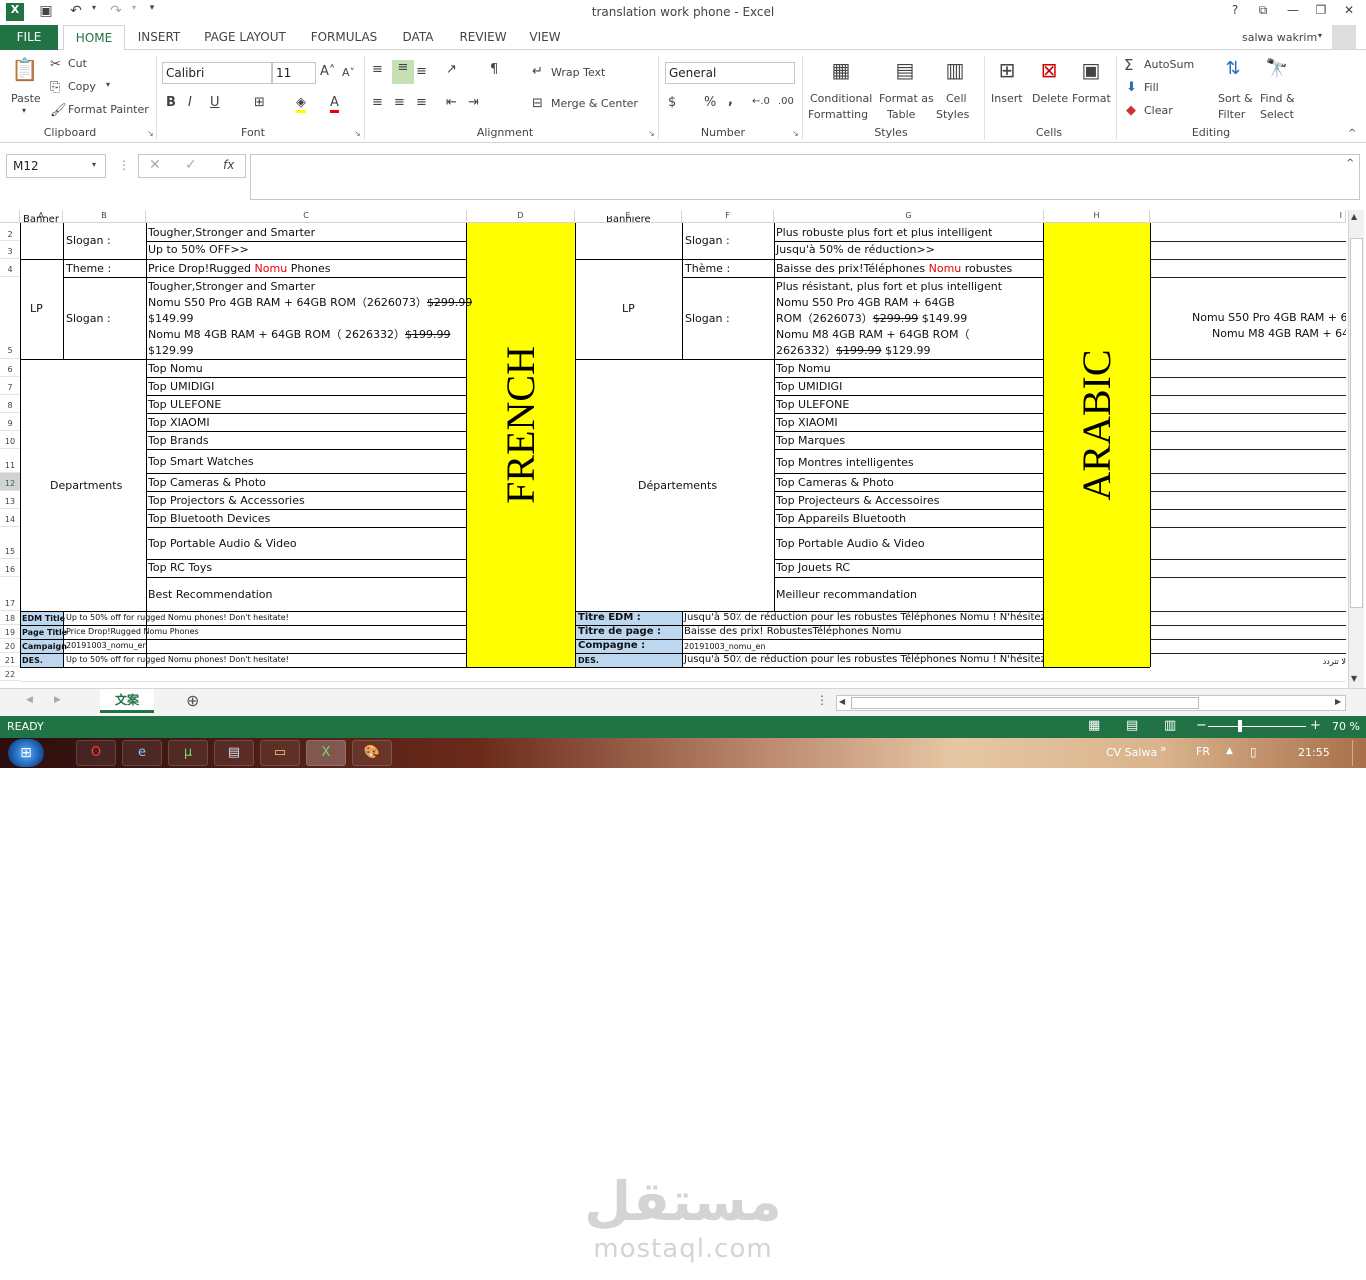 The image size is (1366, 1280). Describe the element at coordinates (10, 368) in the screenshot. I see `row-header: 6` at that location.